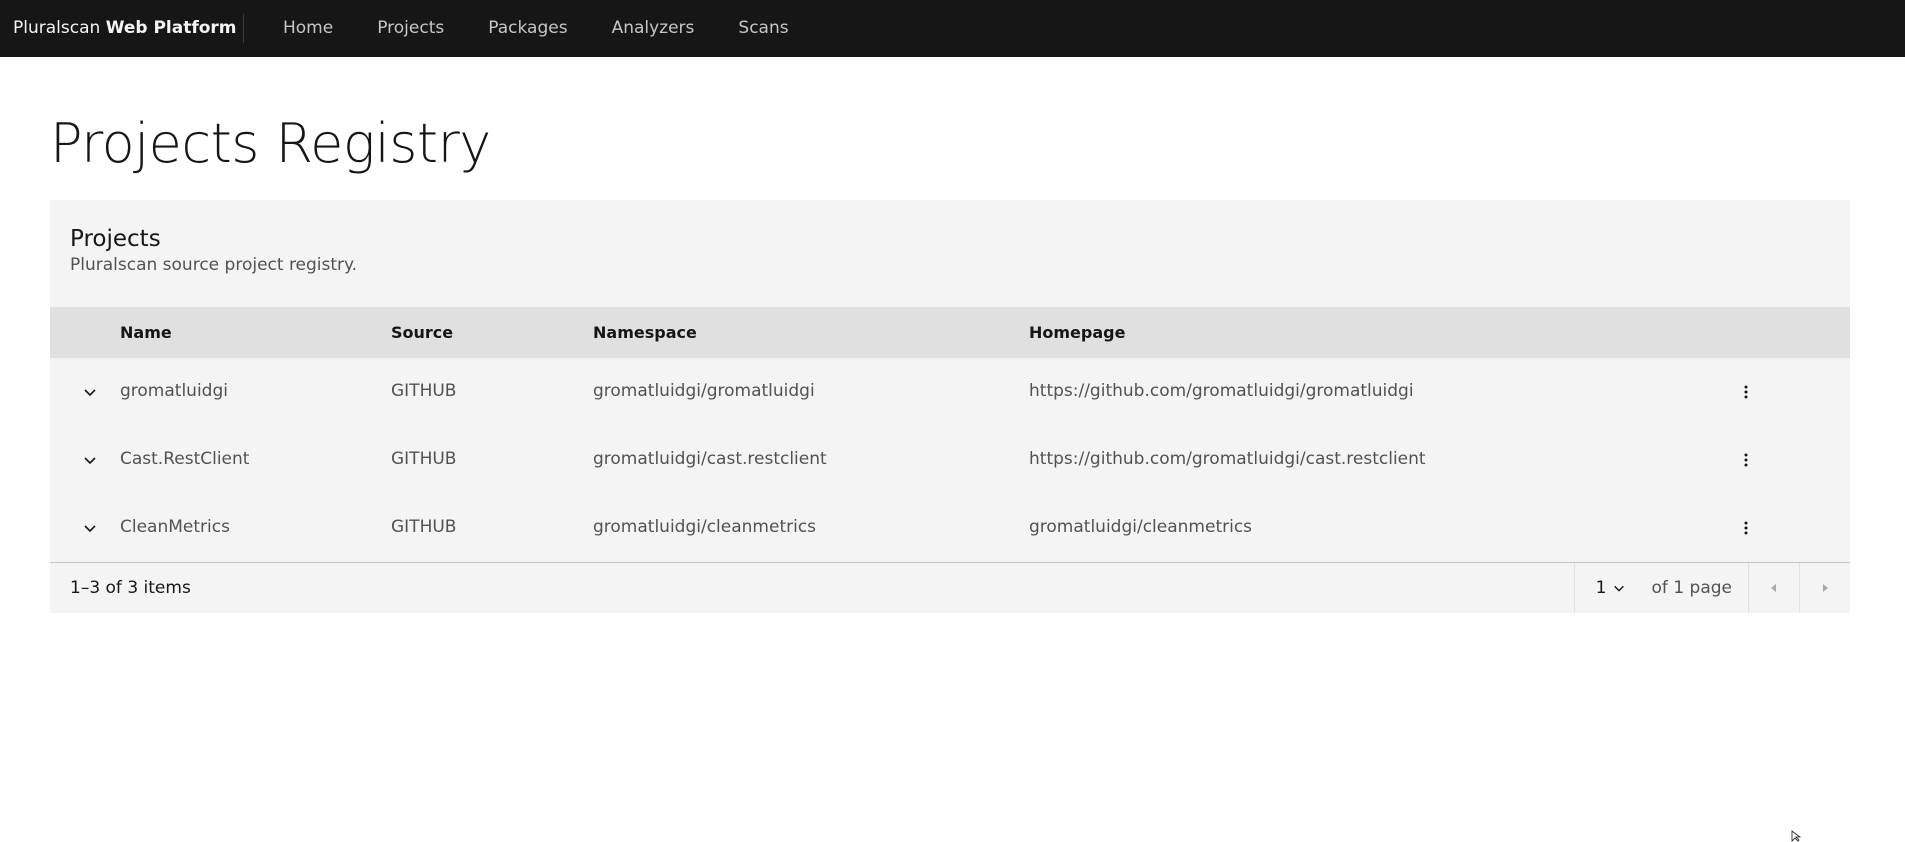 The image size is (1905, 842). Describe the element at coordinates (130, 588) in the screenshot. I see `pagination-item-range: 1–3 of 3 items` at that location.